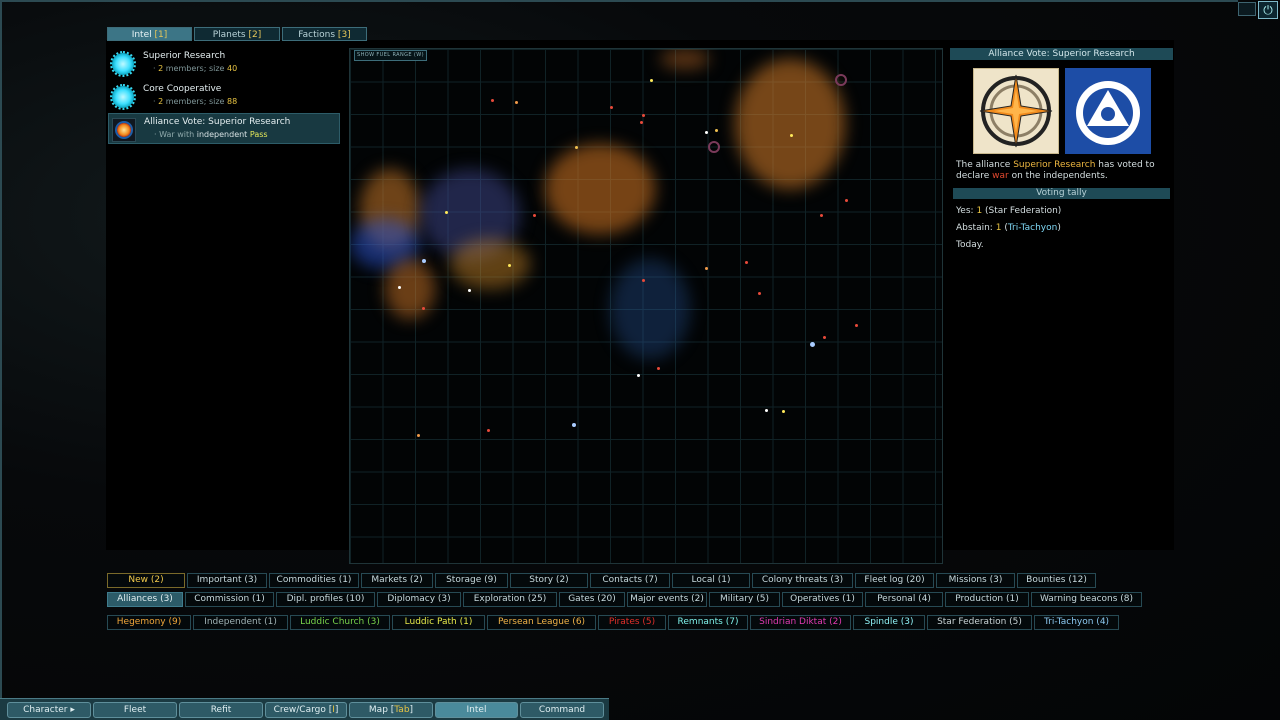 The height and width of the screenshot is (720, 1280). Describe the element at coordinates (1061, 54) in the screenshot. I see `detail-header: Alliance Vote: Superior Research` at that location.